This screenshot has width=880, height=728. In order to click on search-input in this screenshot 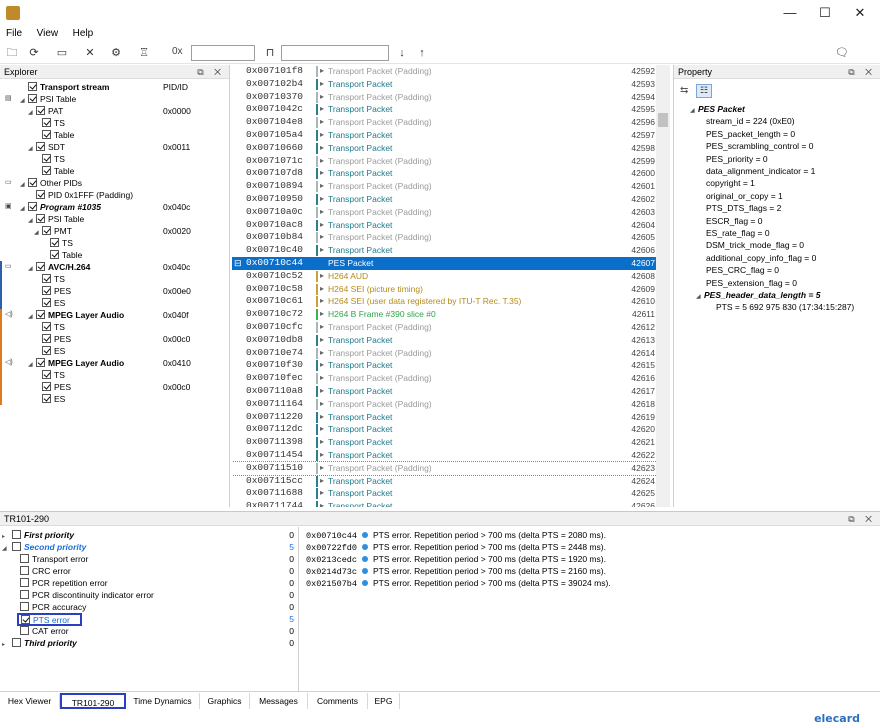, I will do `click(335, 53)`.